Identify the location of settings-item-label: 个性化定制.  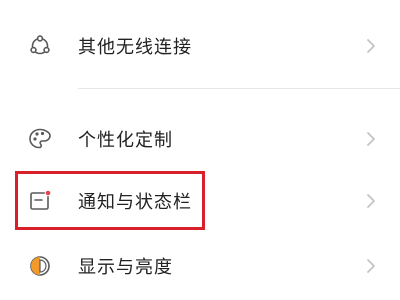
(125, 140).